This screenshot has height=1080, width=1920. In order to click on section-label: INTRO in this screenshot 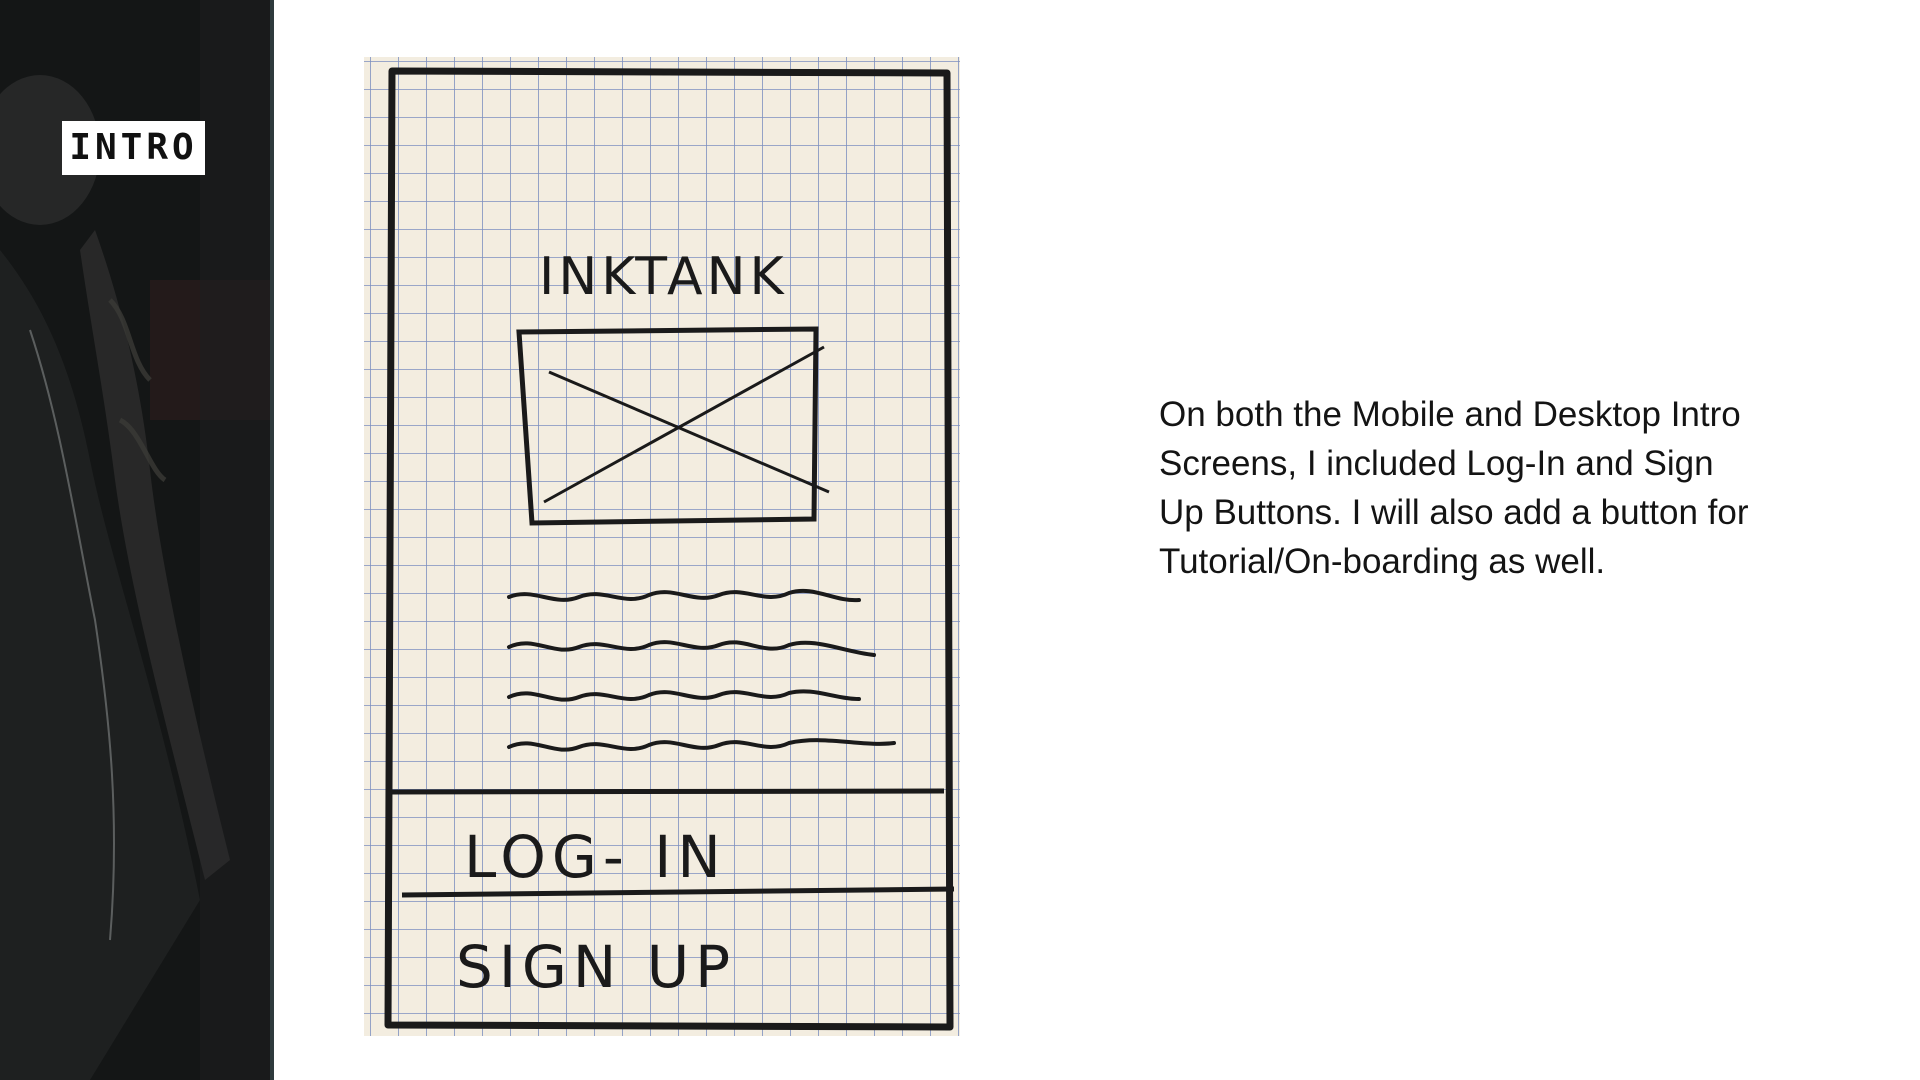, I will do `click(133, 148)`.